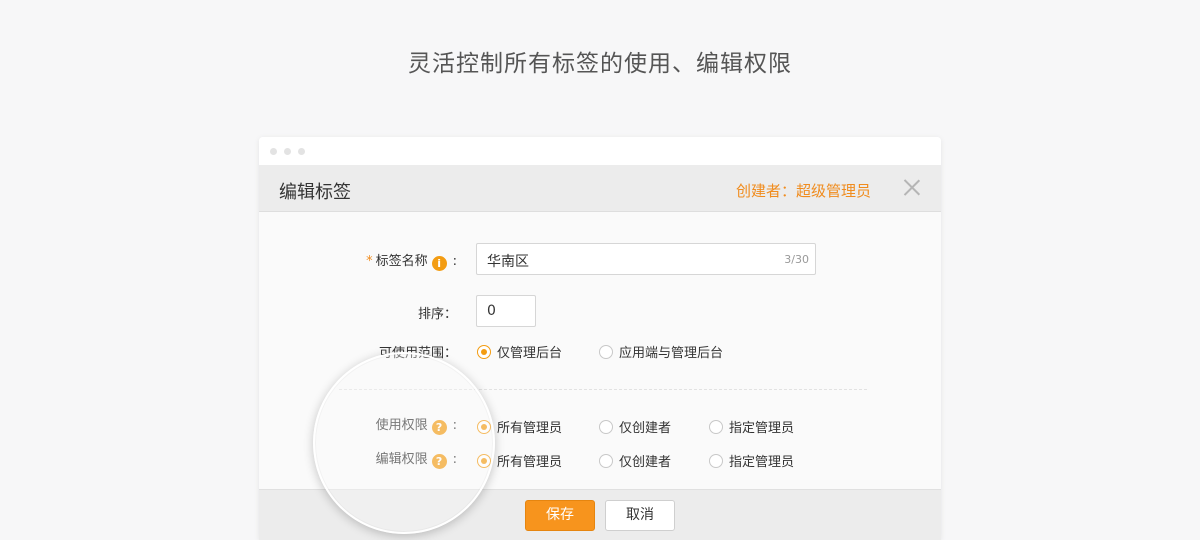  I want to click on tag-name-input: 华南区 3/30, so click(646, 259).